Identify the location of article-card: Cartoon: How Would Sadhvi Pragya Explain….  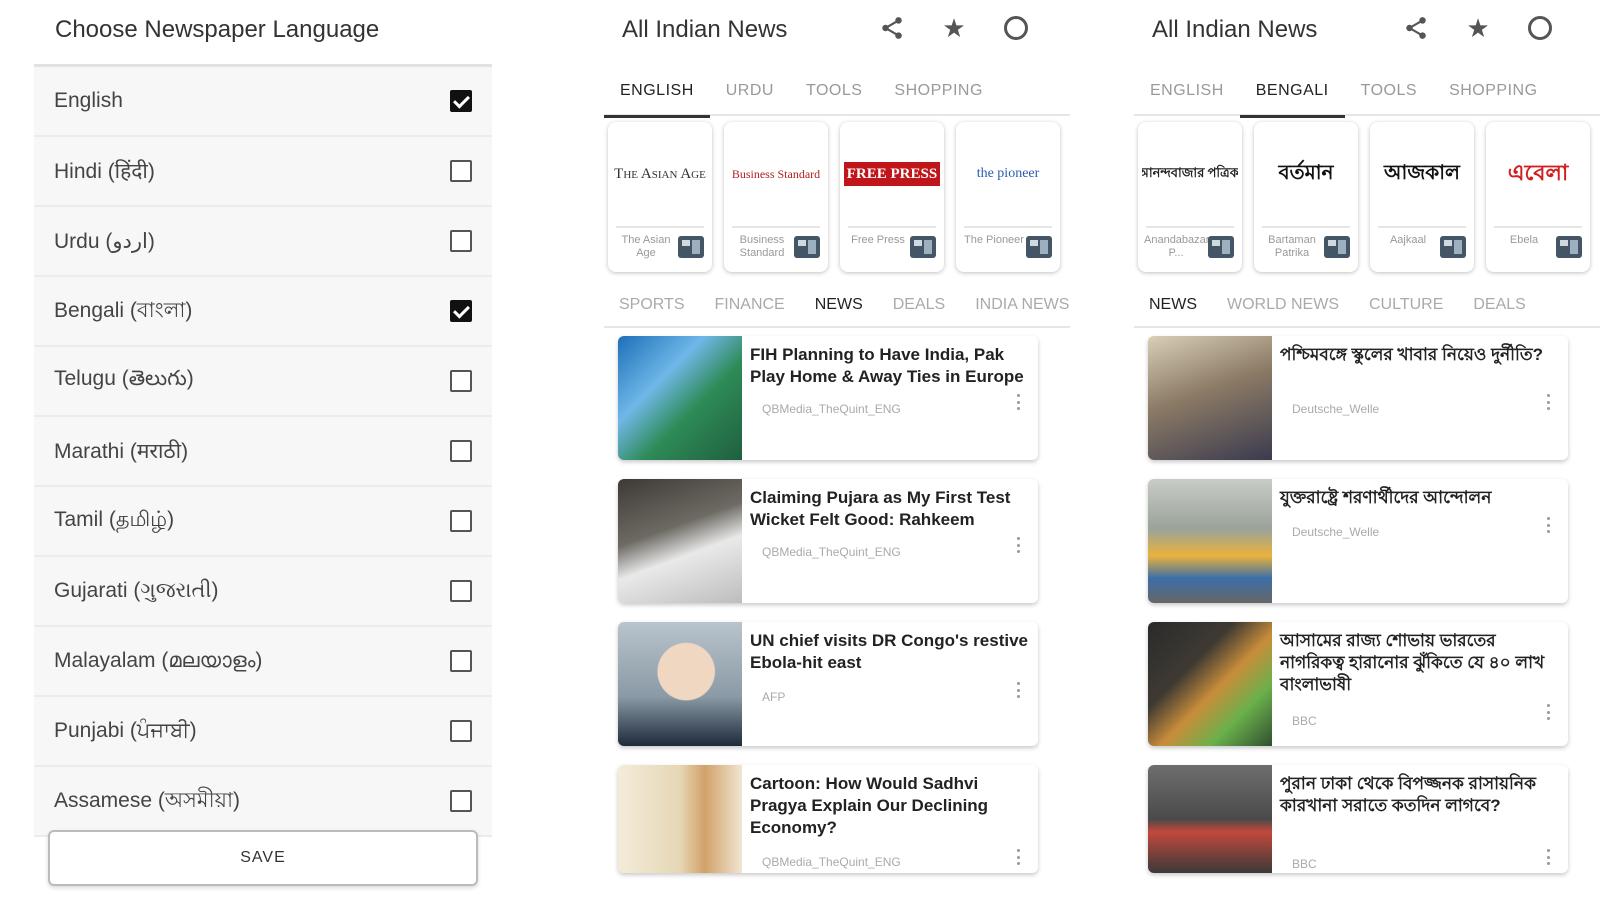
(828, 819).